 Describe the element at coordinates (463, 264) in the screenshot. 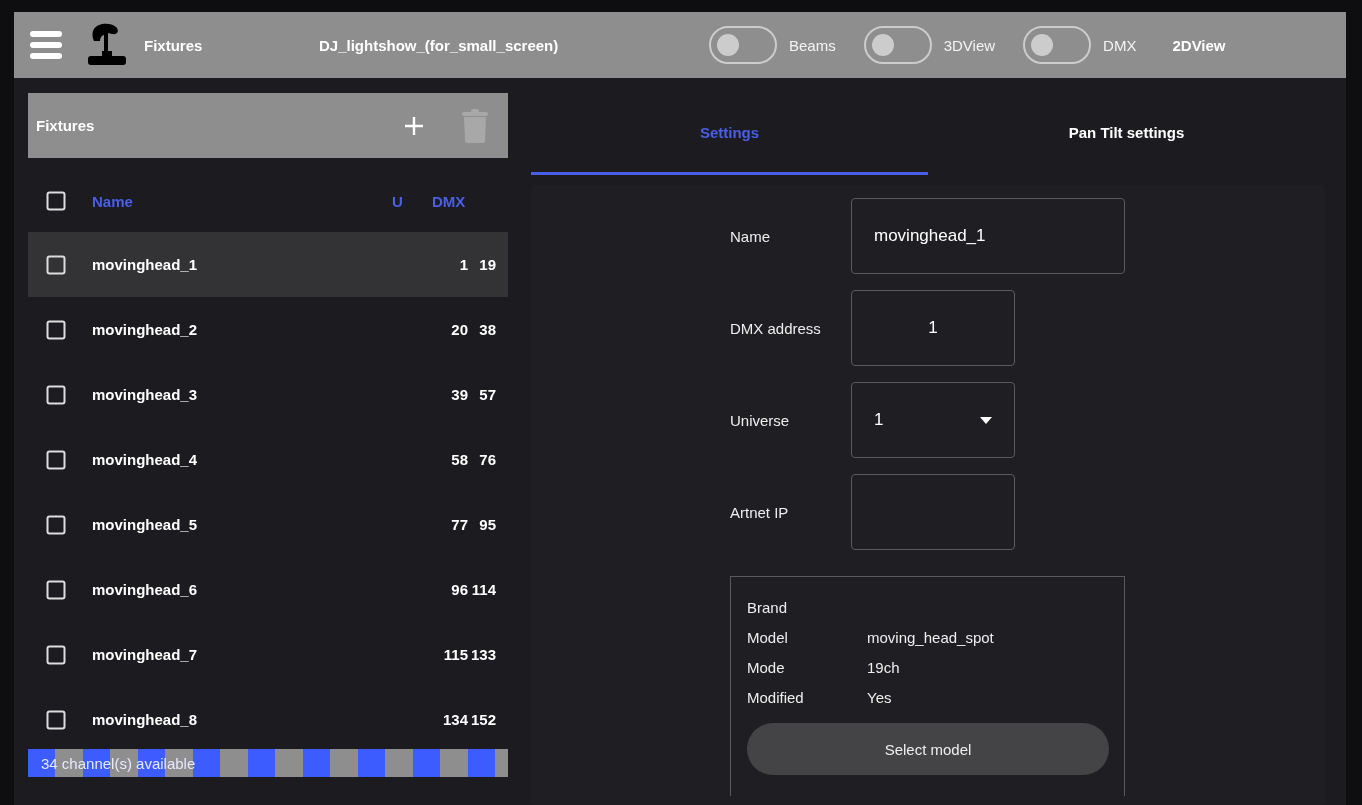

I see `dmx-start: 1` at that location.